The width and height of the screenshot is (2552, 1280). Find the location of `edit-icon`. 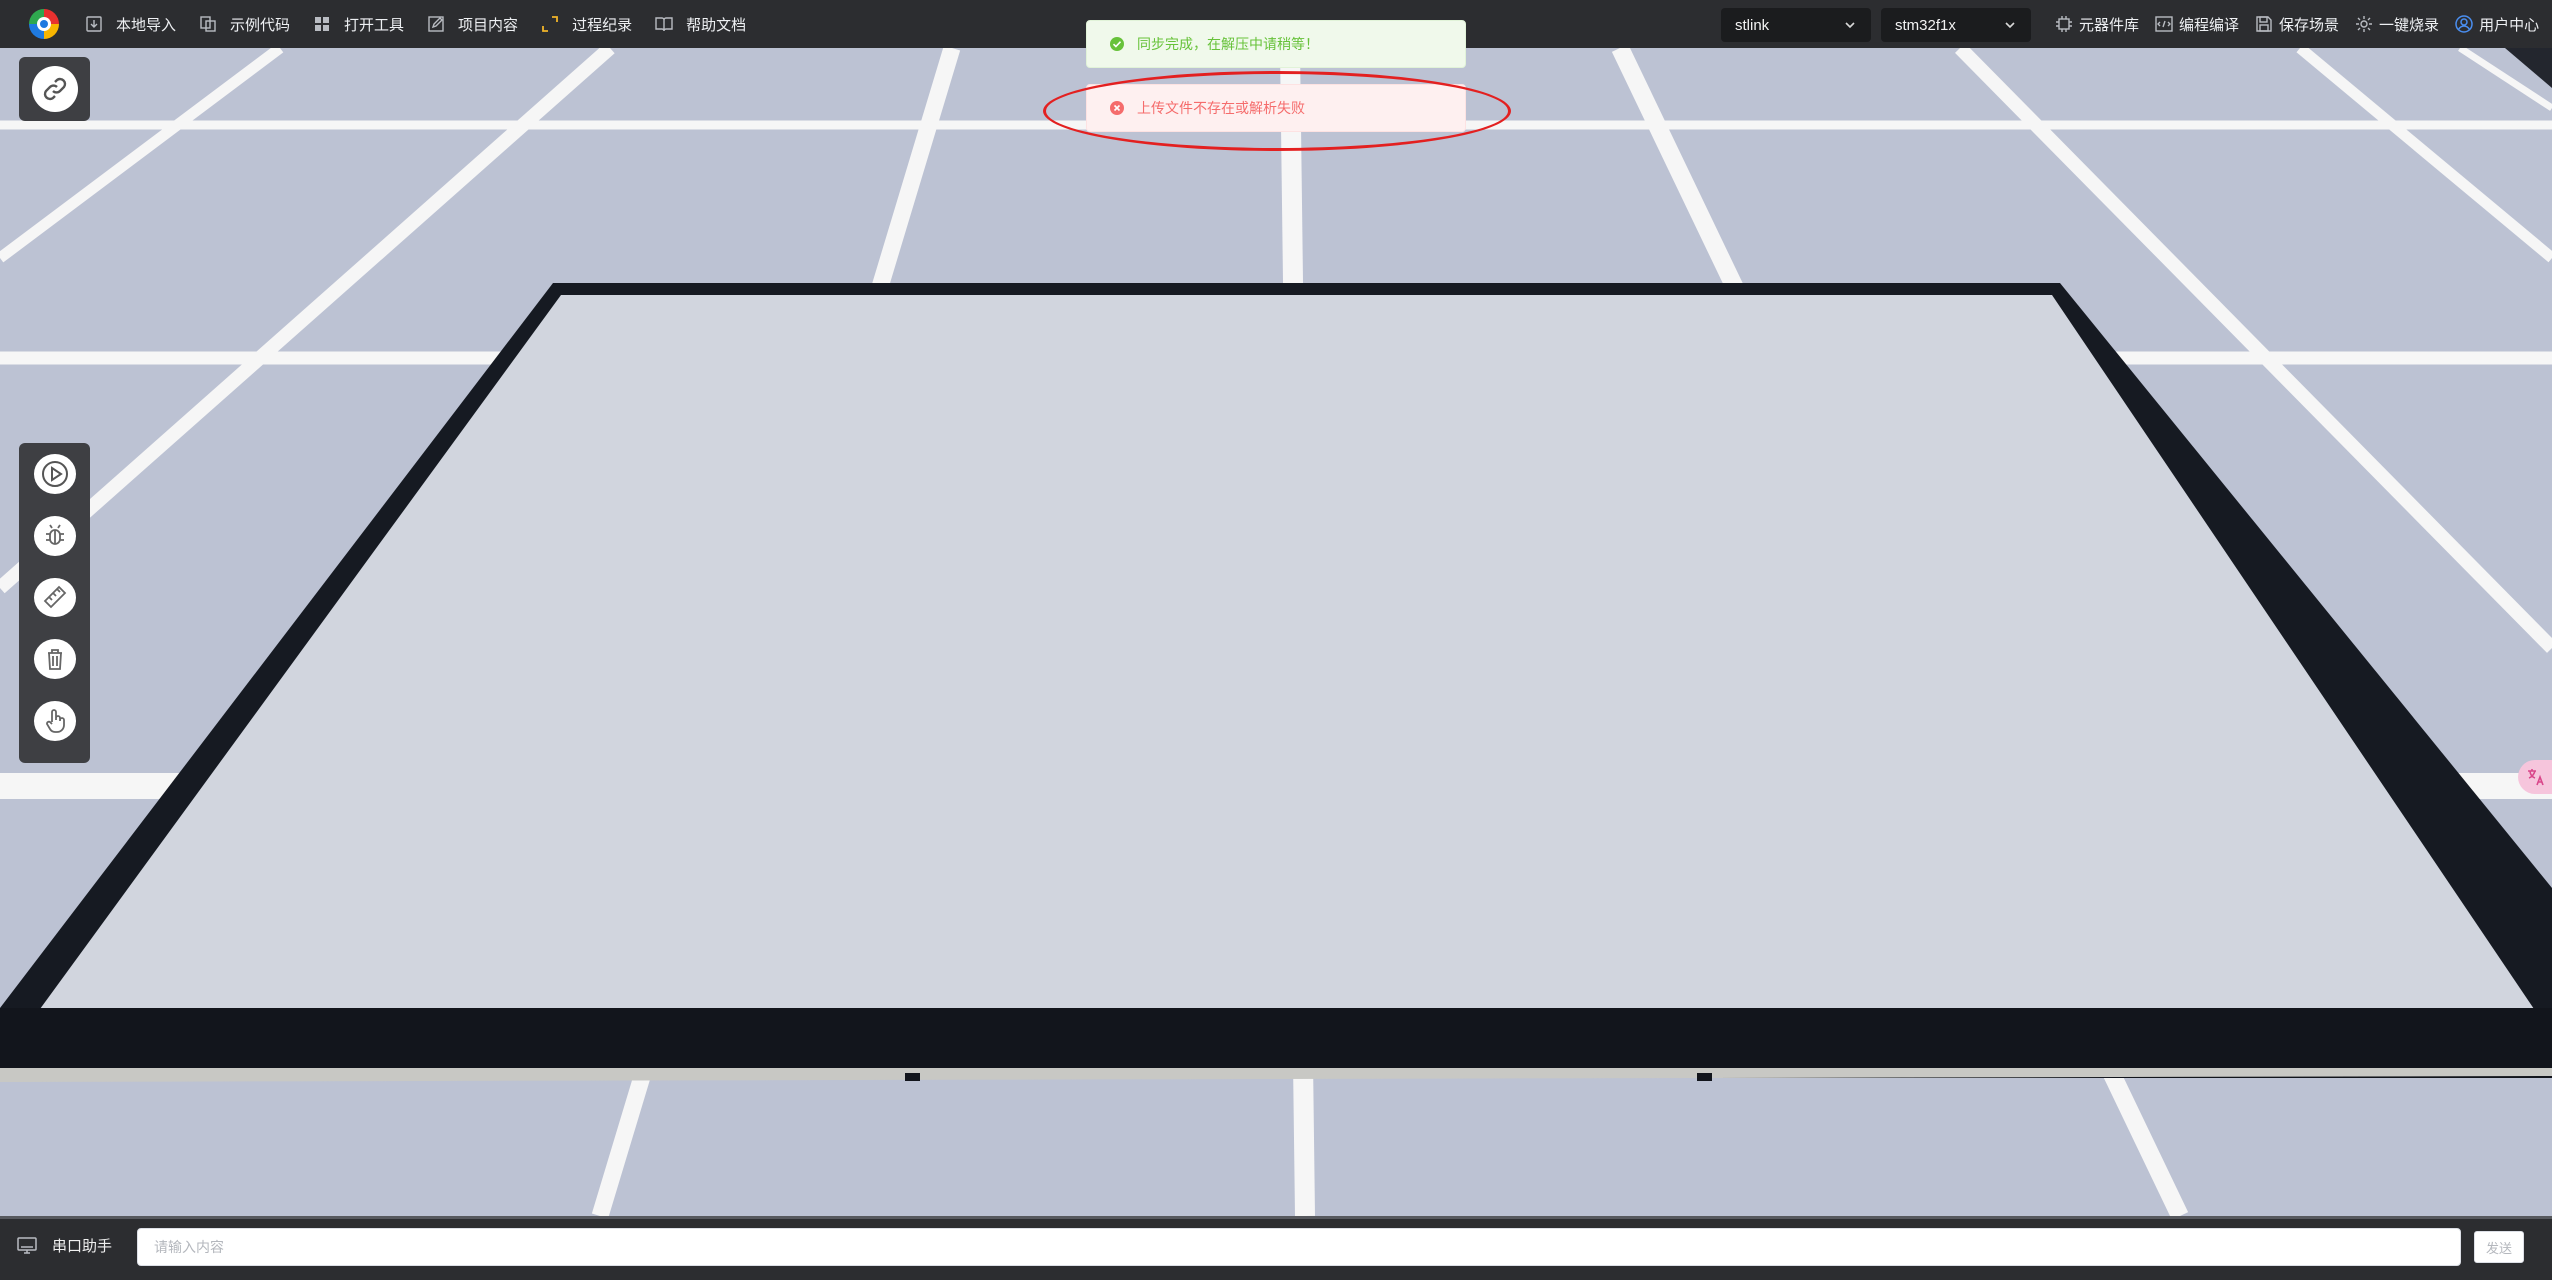

edit-icon is located at coordinates (436, 24).